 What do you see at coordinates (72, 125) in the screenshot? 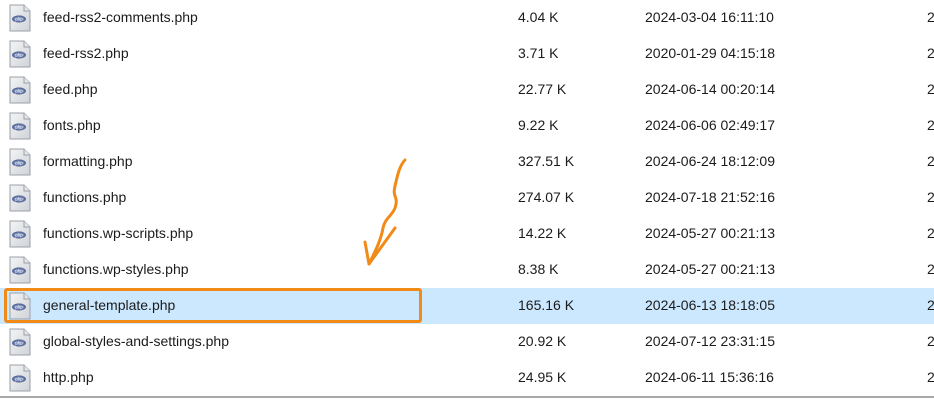
I see `file-name: fonts.php` at bounding box center [72, 125].